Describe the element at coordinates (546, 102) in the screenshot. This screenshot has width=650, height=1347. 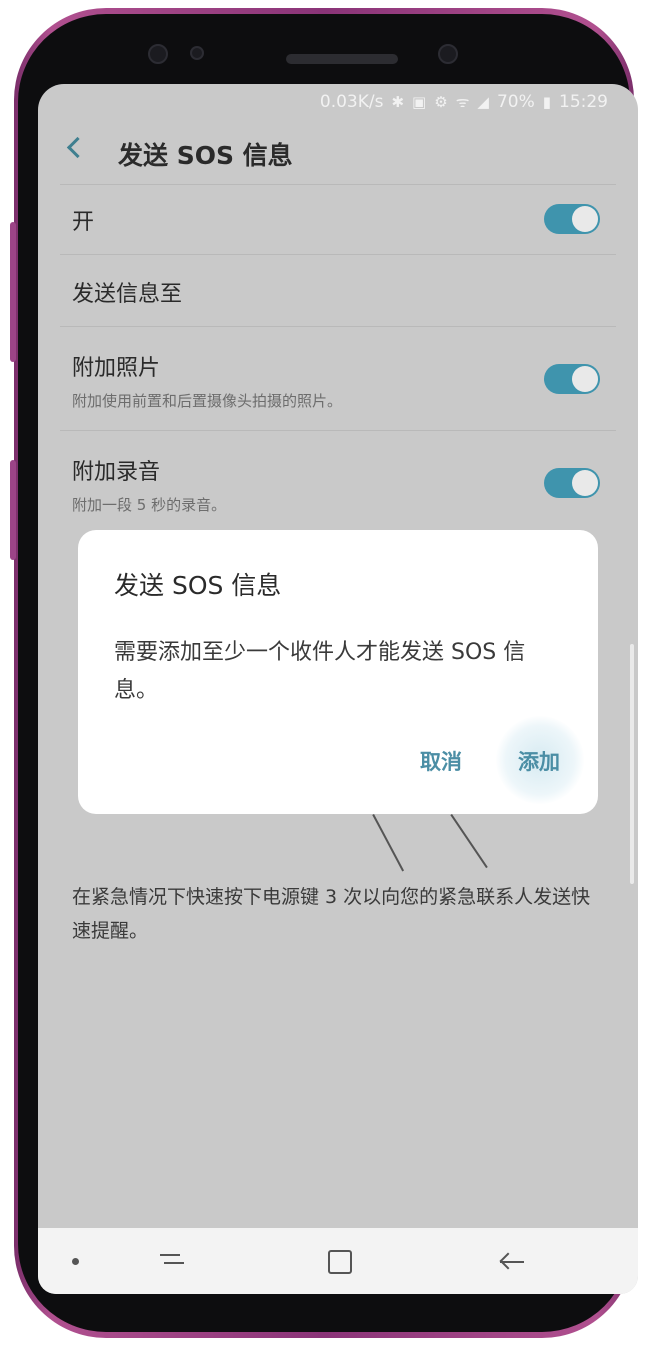
I see `battery-icon: ▮` at that location.